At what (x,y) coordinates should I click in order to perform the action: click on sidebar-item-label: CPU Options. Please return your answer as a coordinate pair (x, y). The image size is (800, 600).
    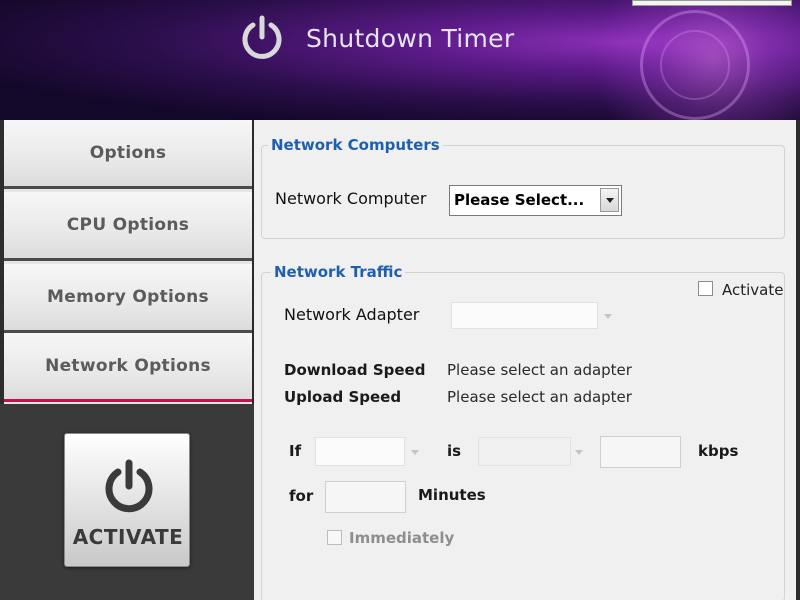
    Looking at the image, I should click on (128, 225).